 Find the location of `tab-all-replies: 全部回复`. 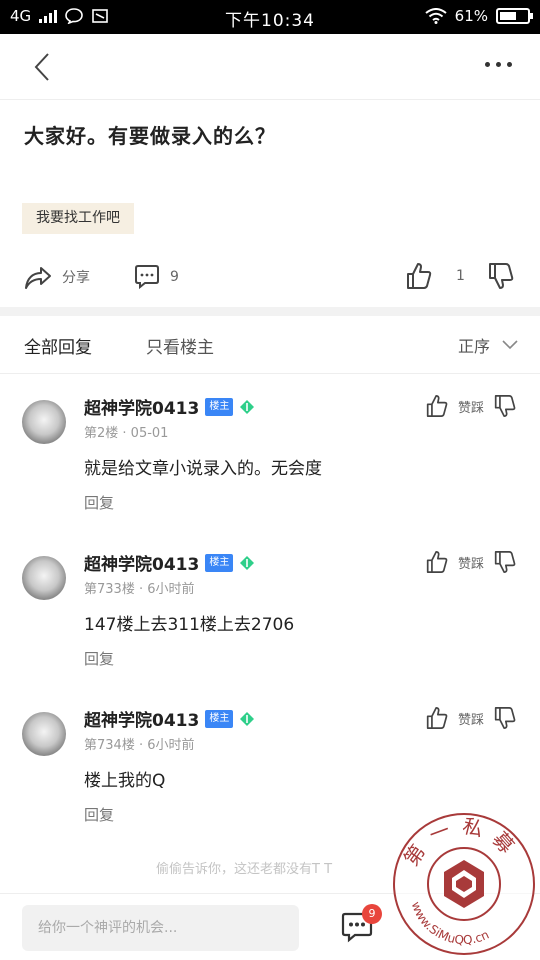

tab-all-replies: 全部回复 is located at coordinates (58, 345).